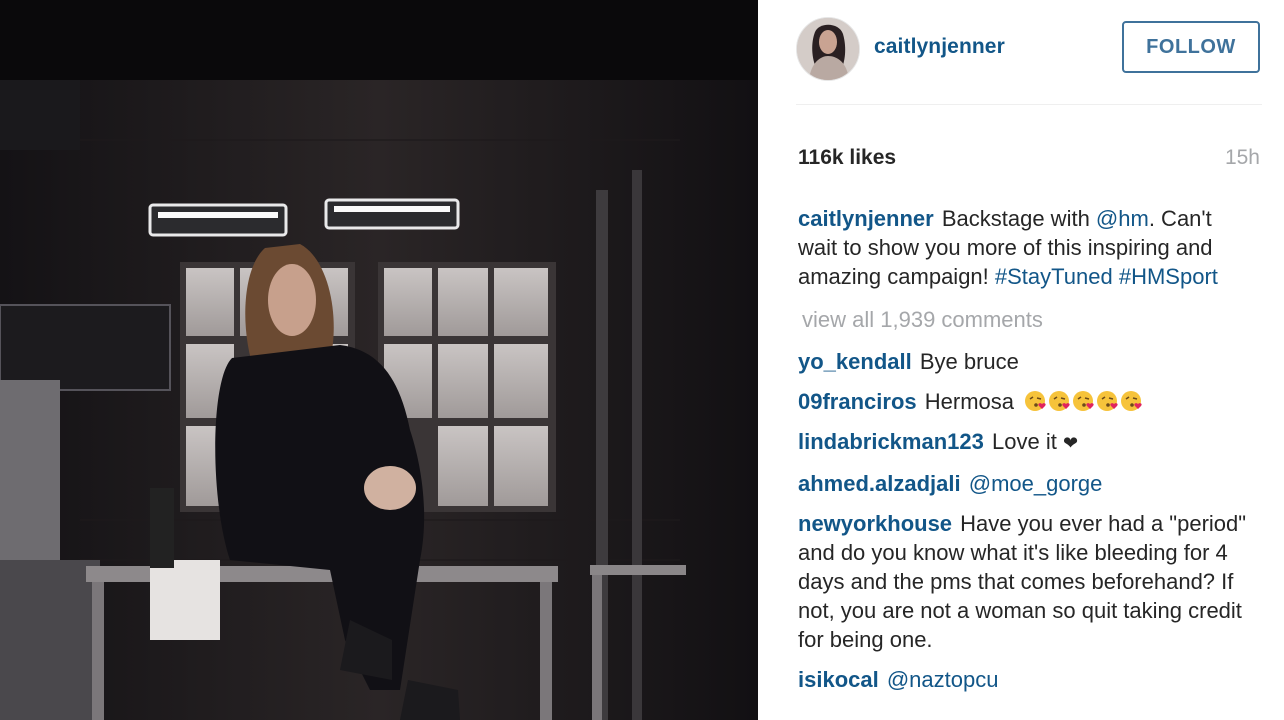 This screenshot has height=720, width=1284. Describe the element at coordinates (866, 218) in the screenshot. I see `caption-username: caitlynjenner` at that location.